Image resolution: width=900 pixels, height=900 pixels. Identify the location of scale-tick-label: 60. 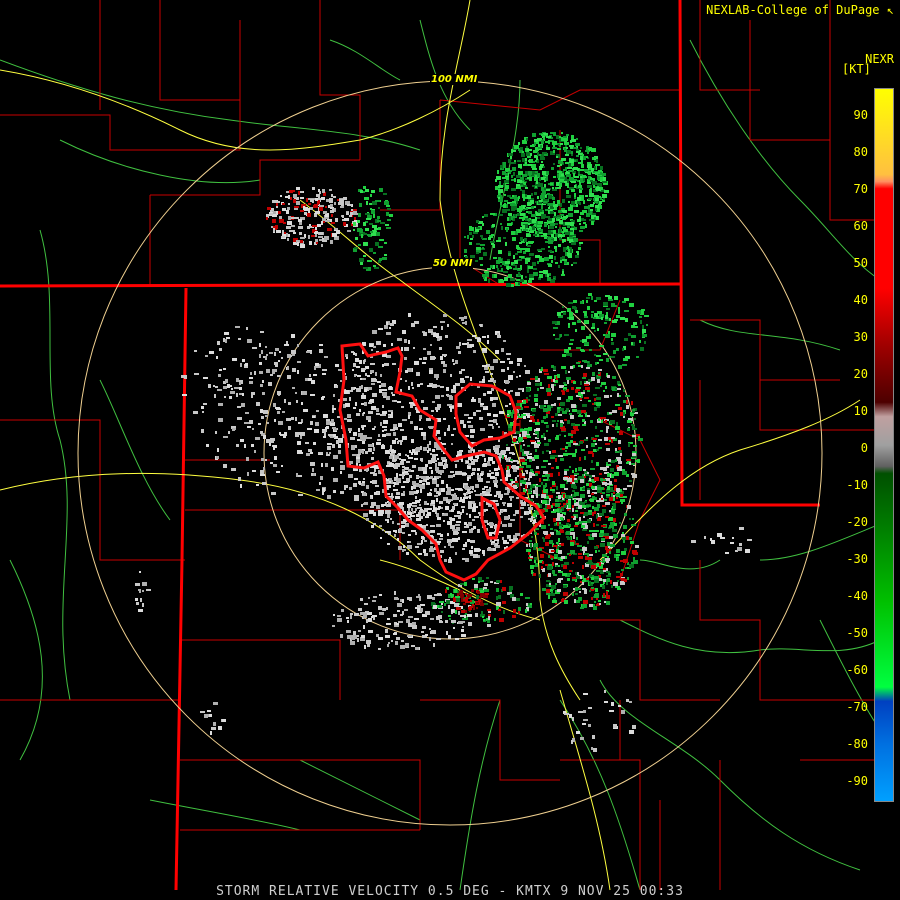
(860, 226).